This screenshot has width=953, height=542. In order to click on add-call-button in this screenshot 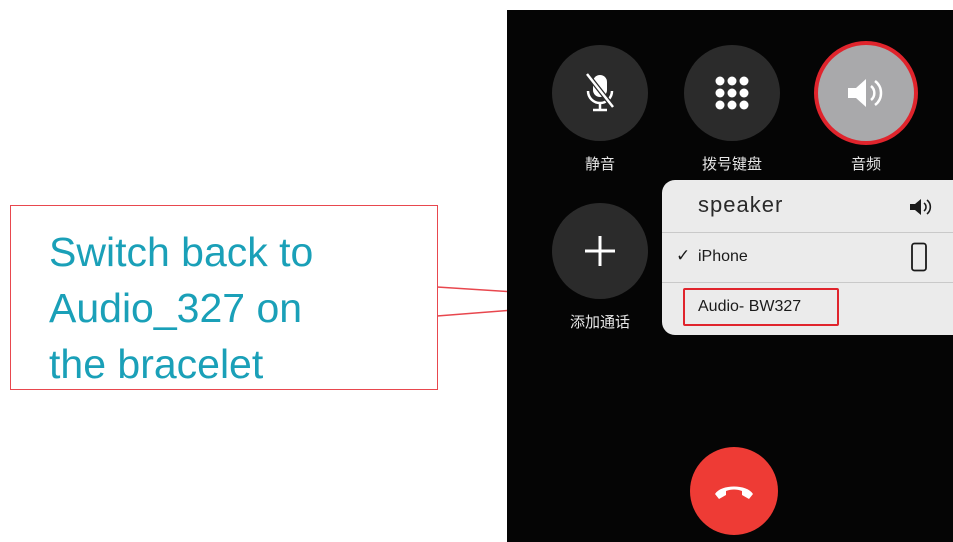, I will do `click(600, 251)`.